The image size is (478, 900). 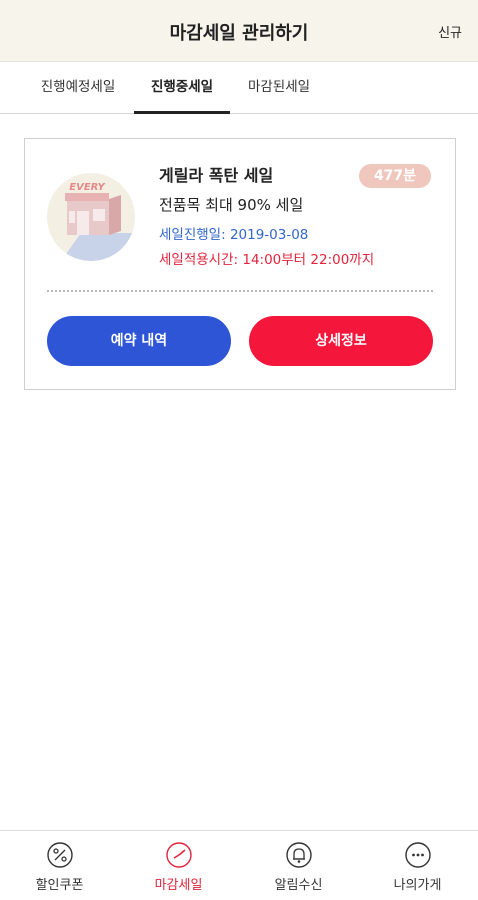 I want to click on sale-title: 게릴라 폭탄 세일, so click(x=216, y=175).